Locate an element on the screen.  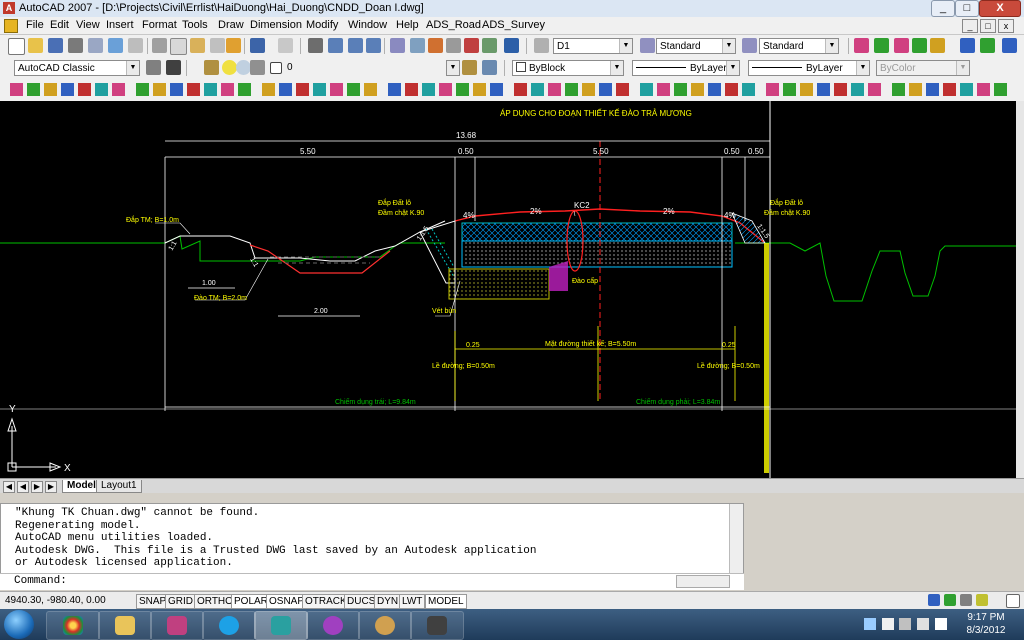
paste-icon is located at coordinates (197, 45).